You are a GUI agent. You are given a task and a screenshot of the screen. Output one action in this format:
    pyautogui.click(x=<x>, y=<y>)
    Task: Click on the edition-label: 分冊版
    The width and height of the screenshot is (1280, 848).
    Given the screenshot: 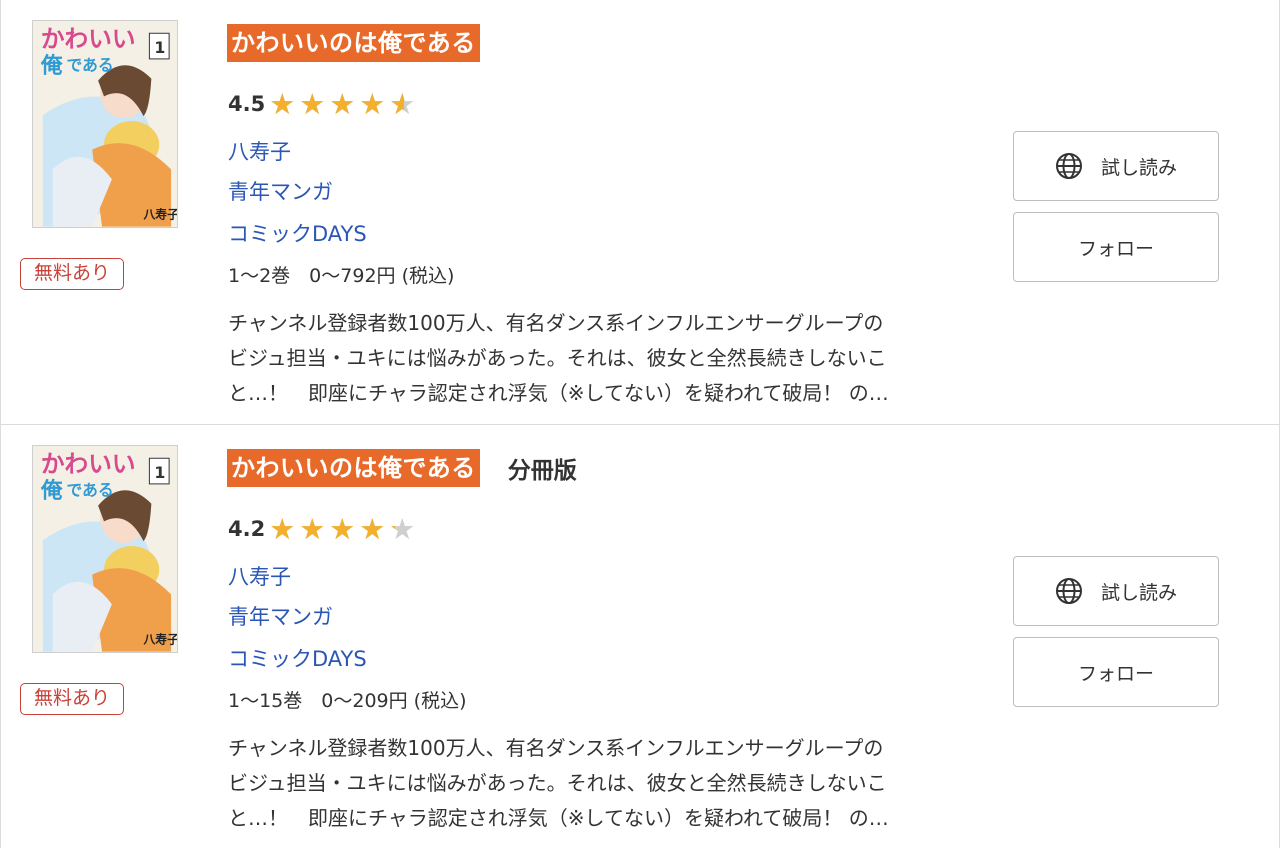 What is the action you would take?
    pyautogui.click(x=542, y=471)
    